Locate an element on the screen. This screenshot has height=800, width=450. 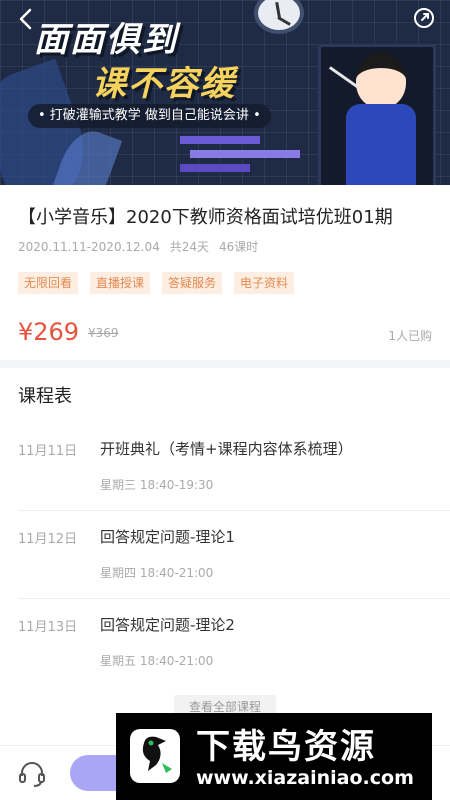
teacher-illustration-head is located at coordinates (381, 80).